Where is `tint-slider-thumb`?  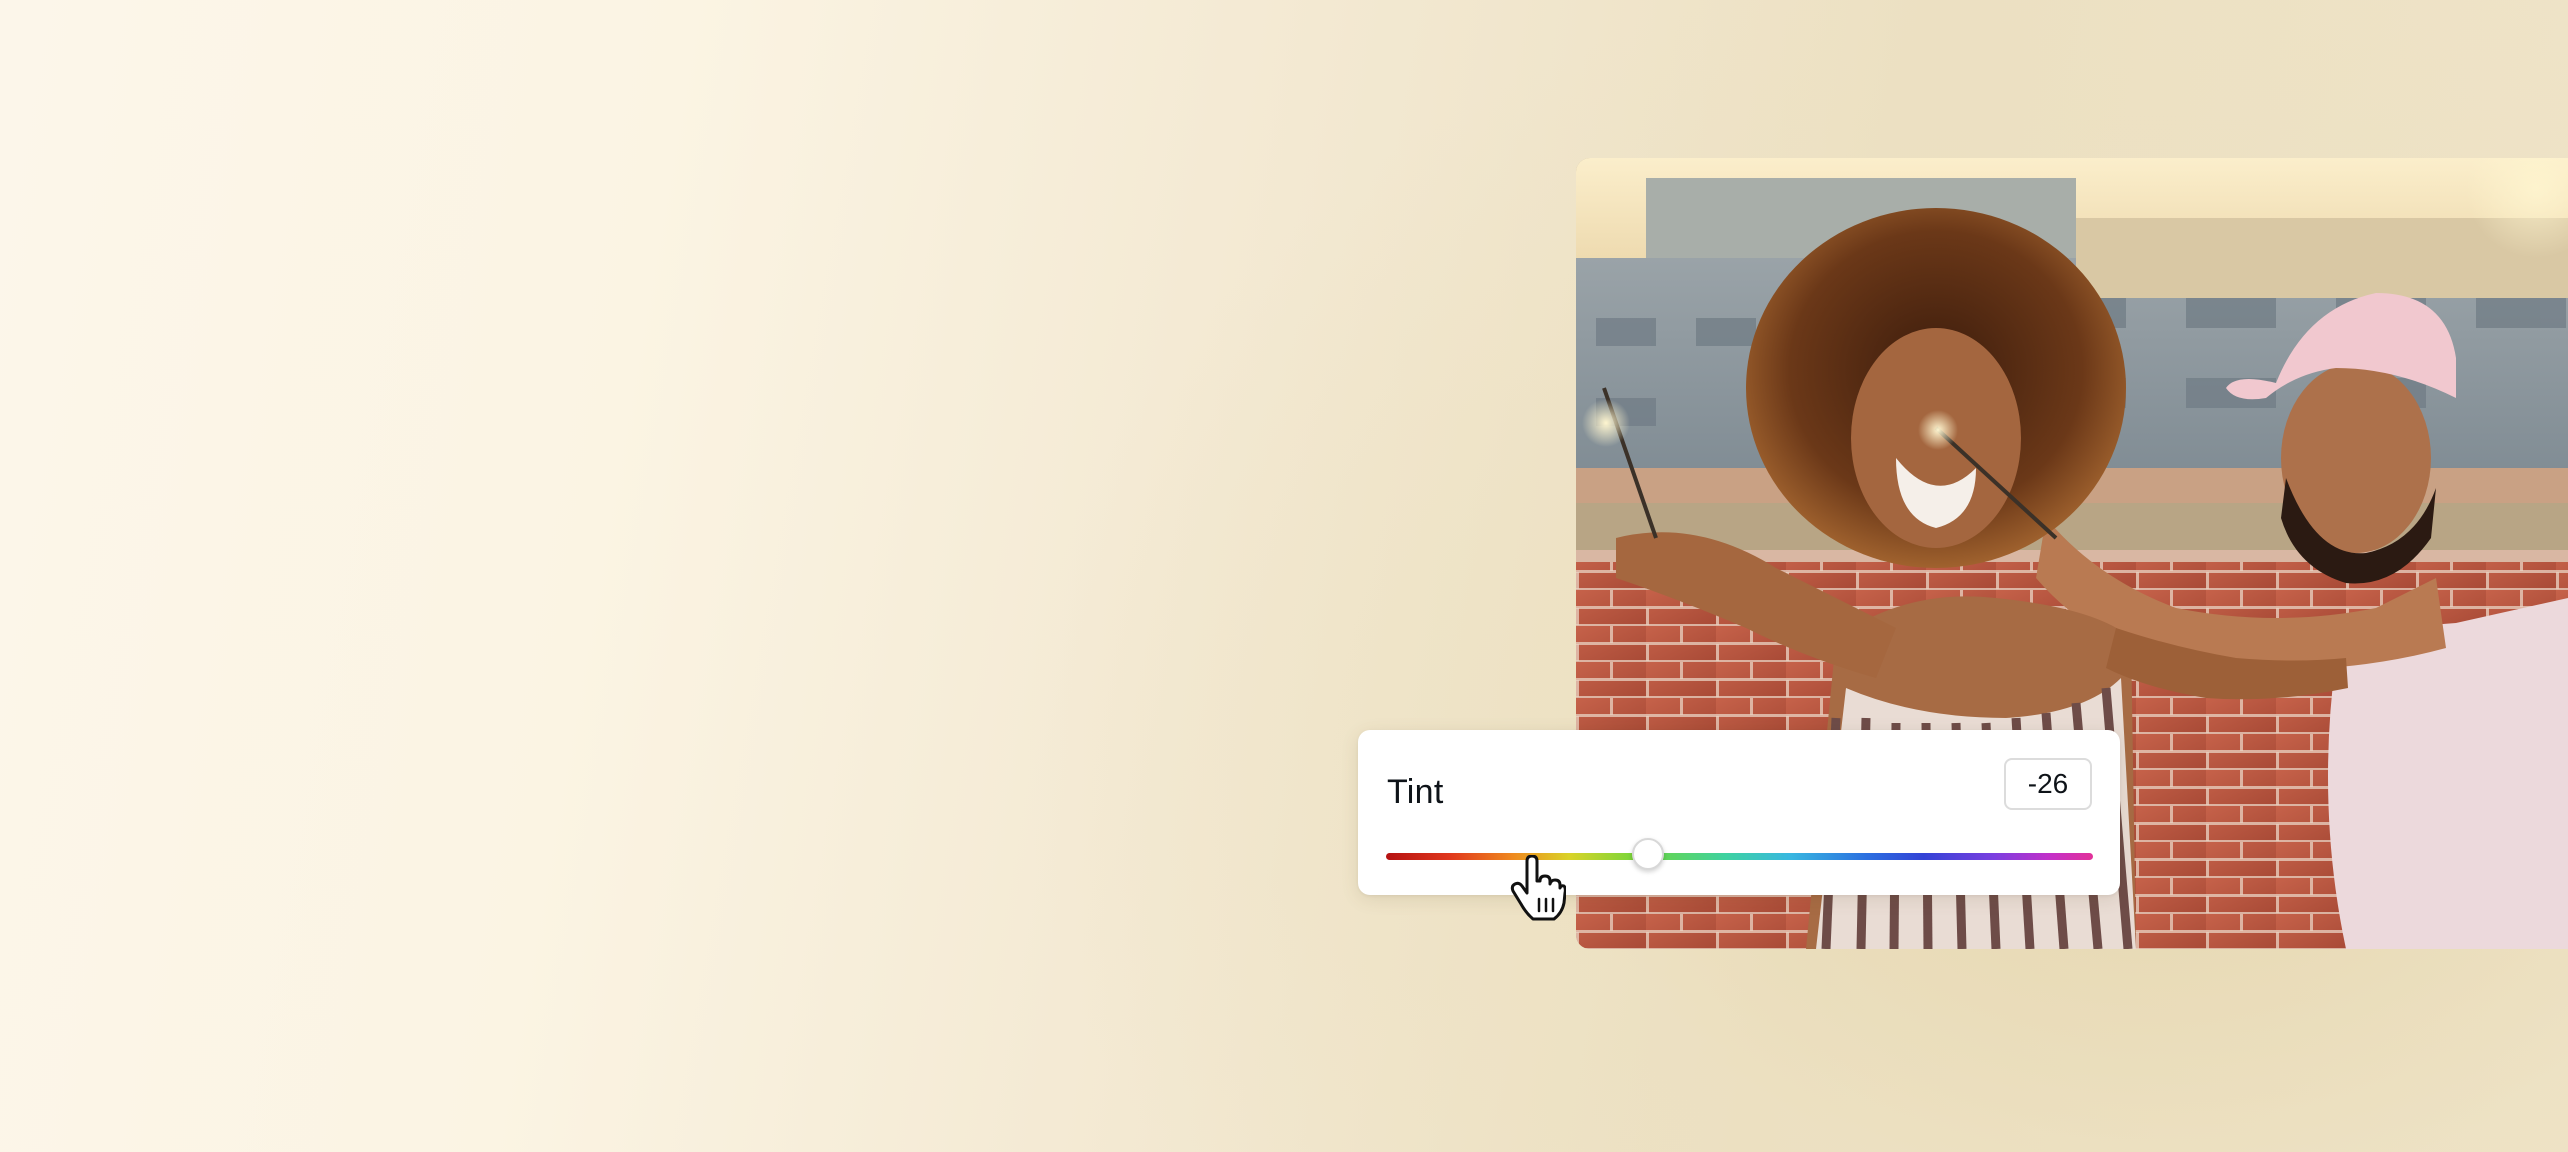 tint-slider-thumb is located at coordinates (1647, 854).